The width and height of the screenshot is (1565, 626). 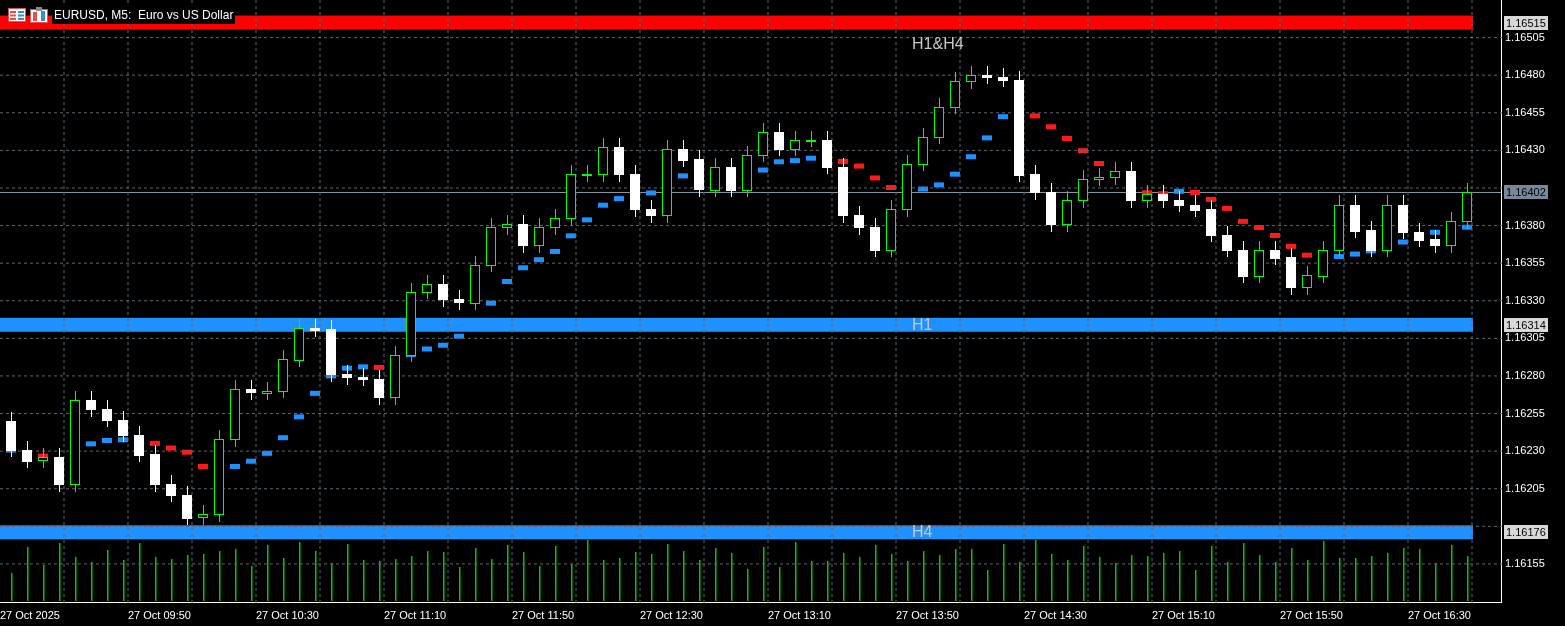 What do you see at coordinates (938, 43) in the screenshot?
I see `level-label: H1&H4` at bounding box center [938, 43].